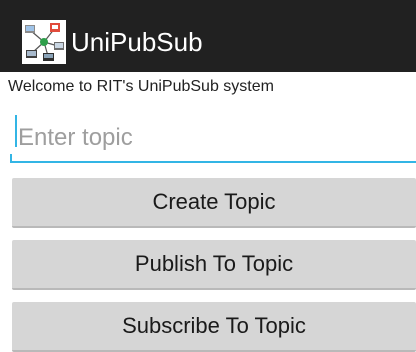 The width and height of the screenshot is (416, 352). What do you see at coordinates (214, 265) in the screenshot?
I see `publish-to-topic-button: Publish To Topic` at bounding box center [214, 265].